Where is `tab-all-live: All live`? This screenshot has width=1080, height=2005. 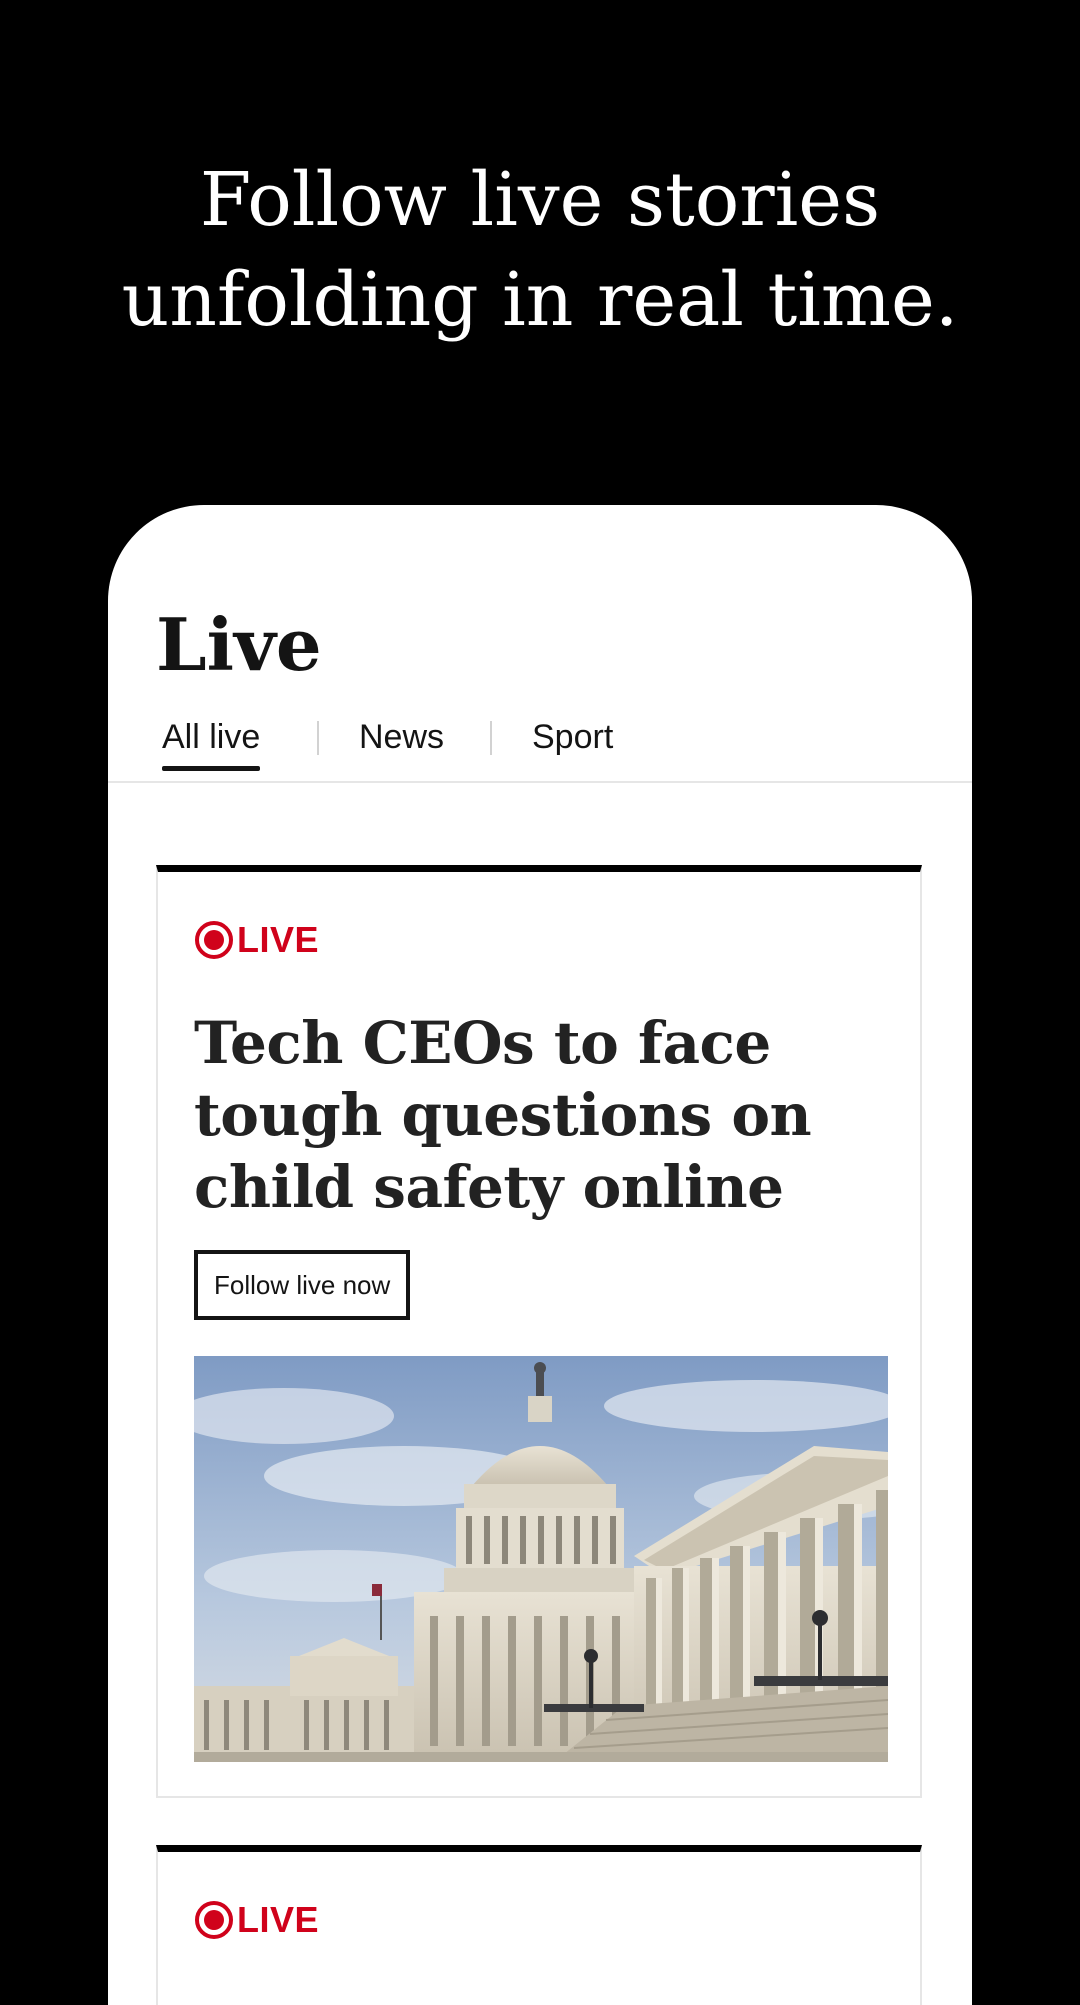 tab-all-live: All live is located at coordinates (211, 744).